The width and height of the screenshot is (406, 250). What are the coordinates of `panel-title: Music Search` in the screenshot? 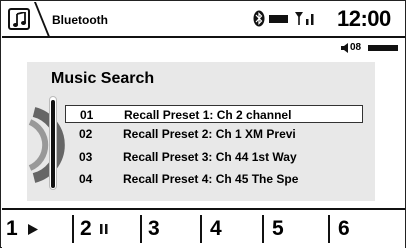 It's located at (103, 78).